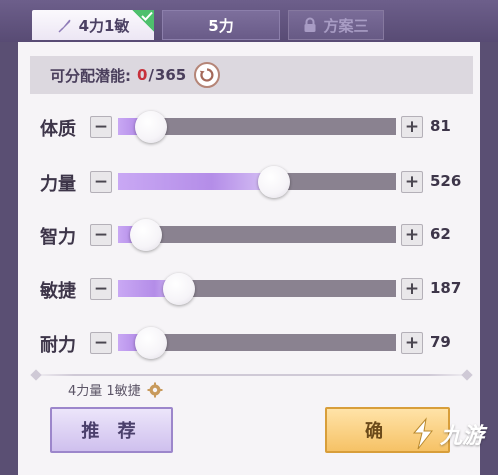  I want to click on stat-row-agility: 敏捷 − + 187, so click(251, 289).